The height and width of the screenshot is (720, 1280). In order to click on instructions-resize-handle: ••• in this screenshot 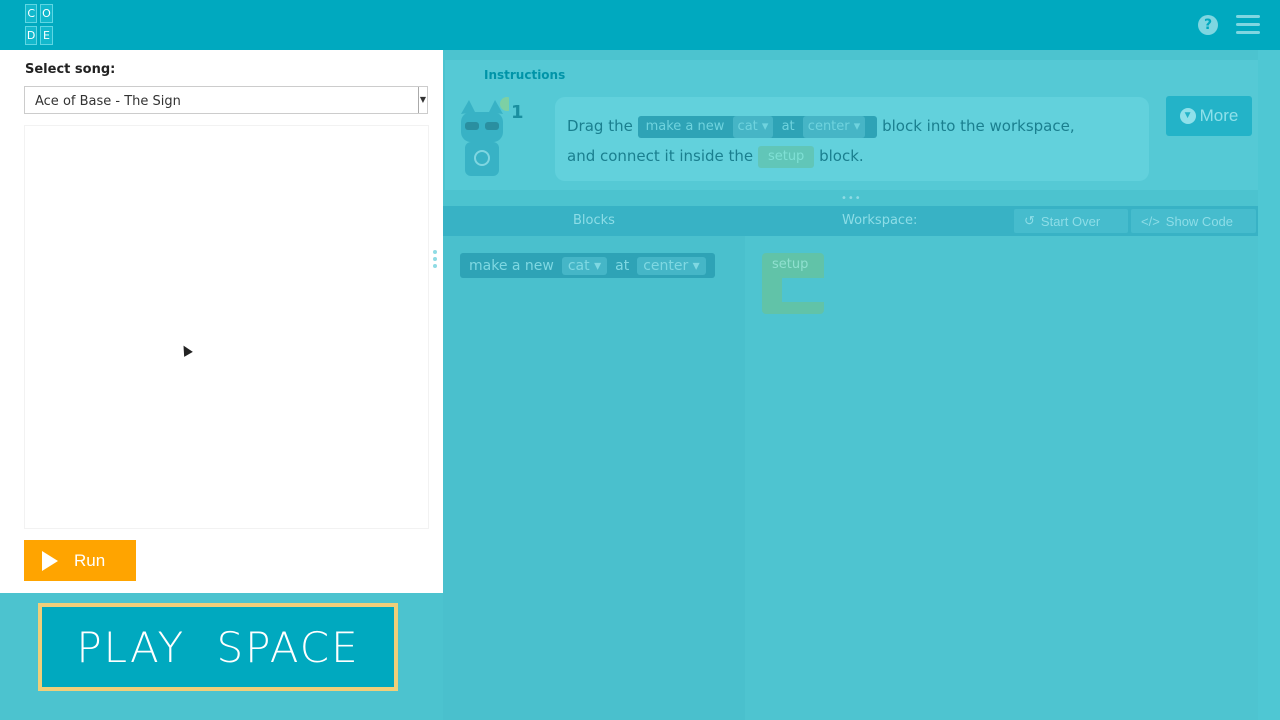, I will do `click(851, 198)`.